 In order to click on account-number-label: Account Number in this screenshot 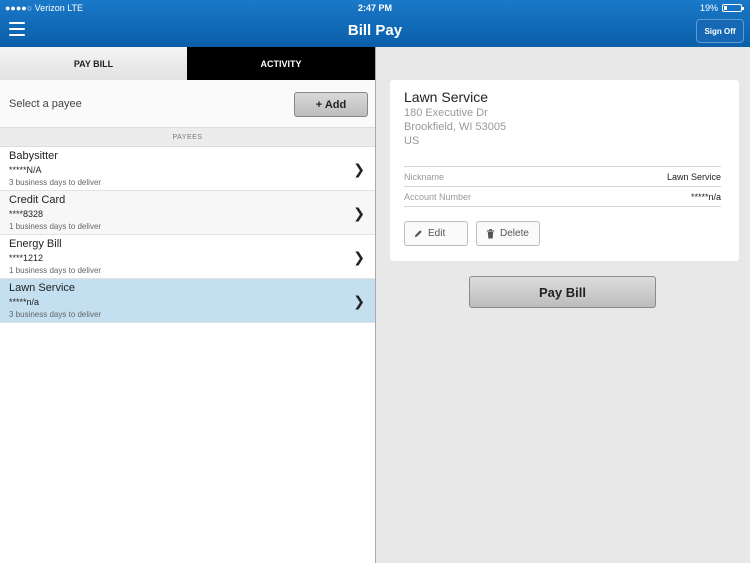, I will do `click(438, 197)`.